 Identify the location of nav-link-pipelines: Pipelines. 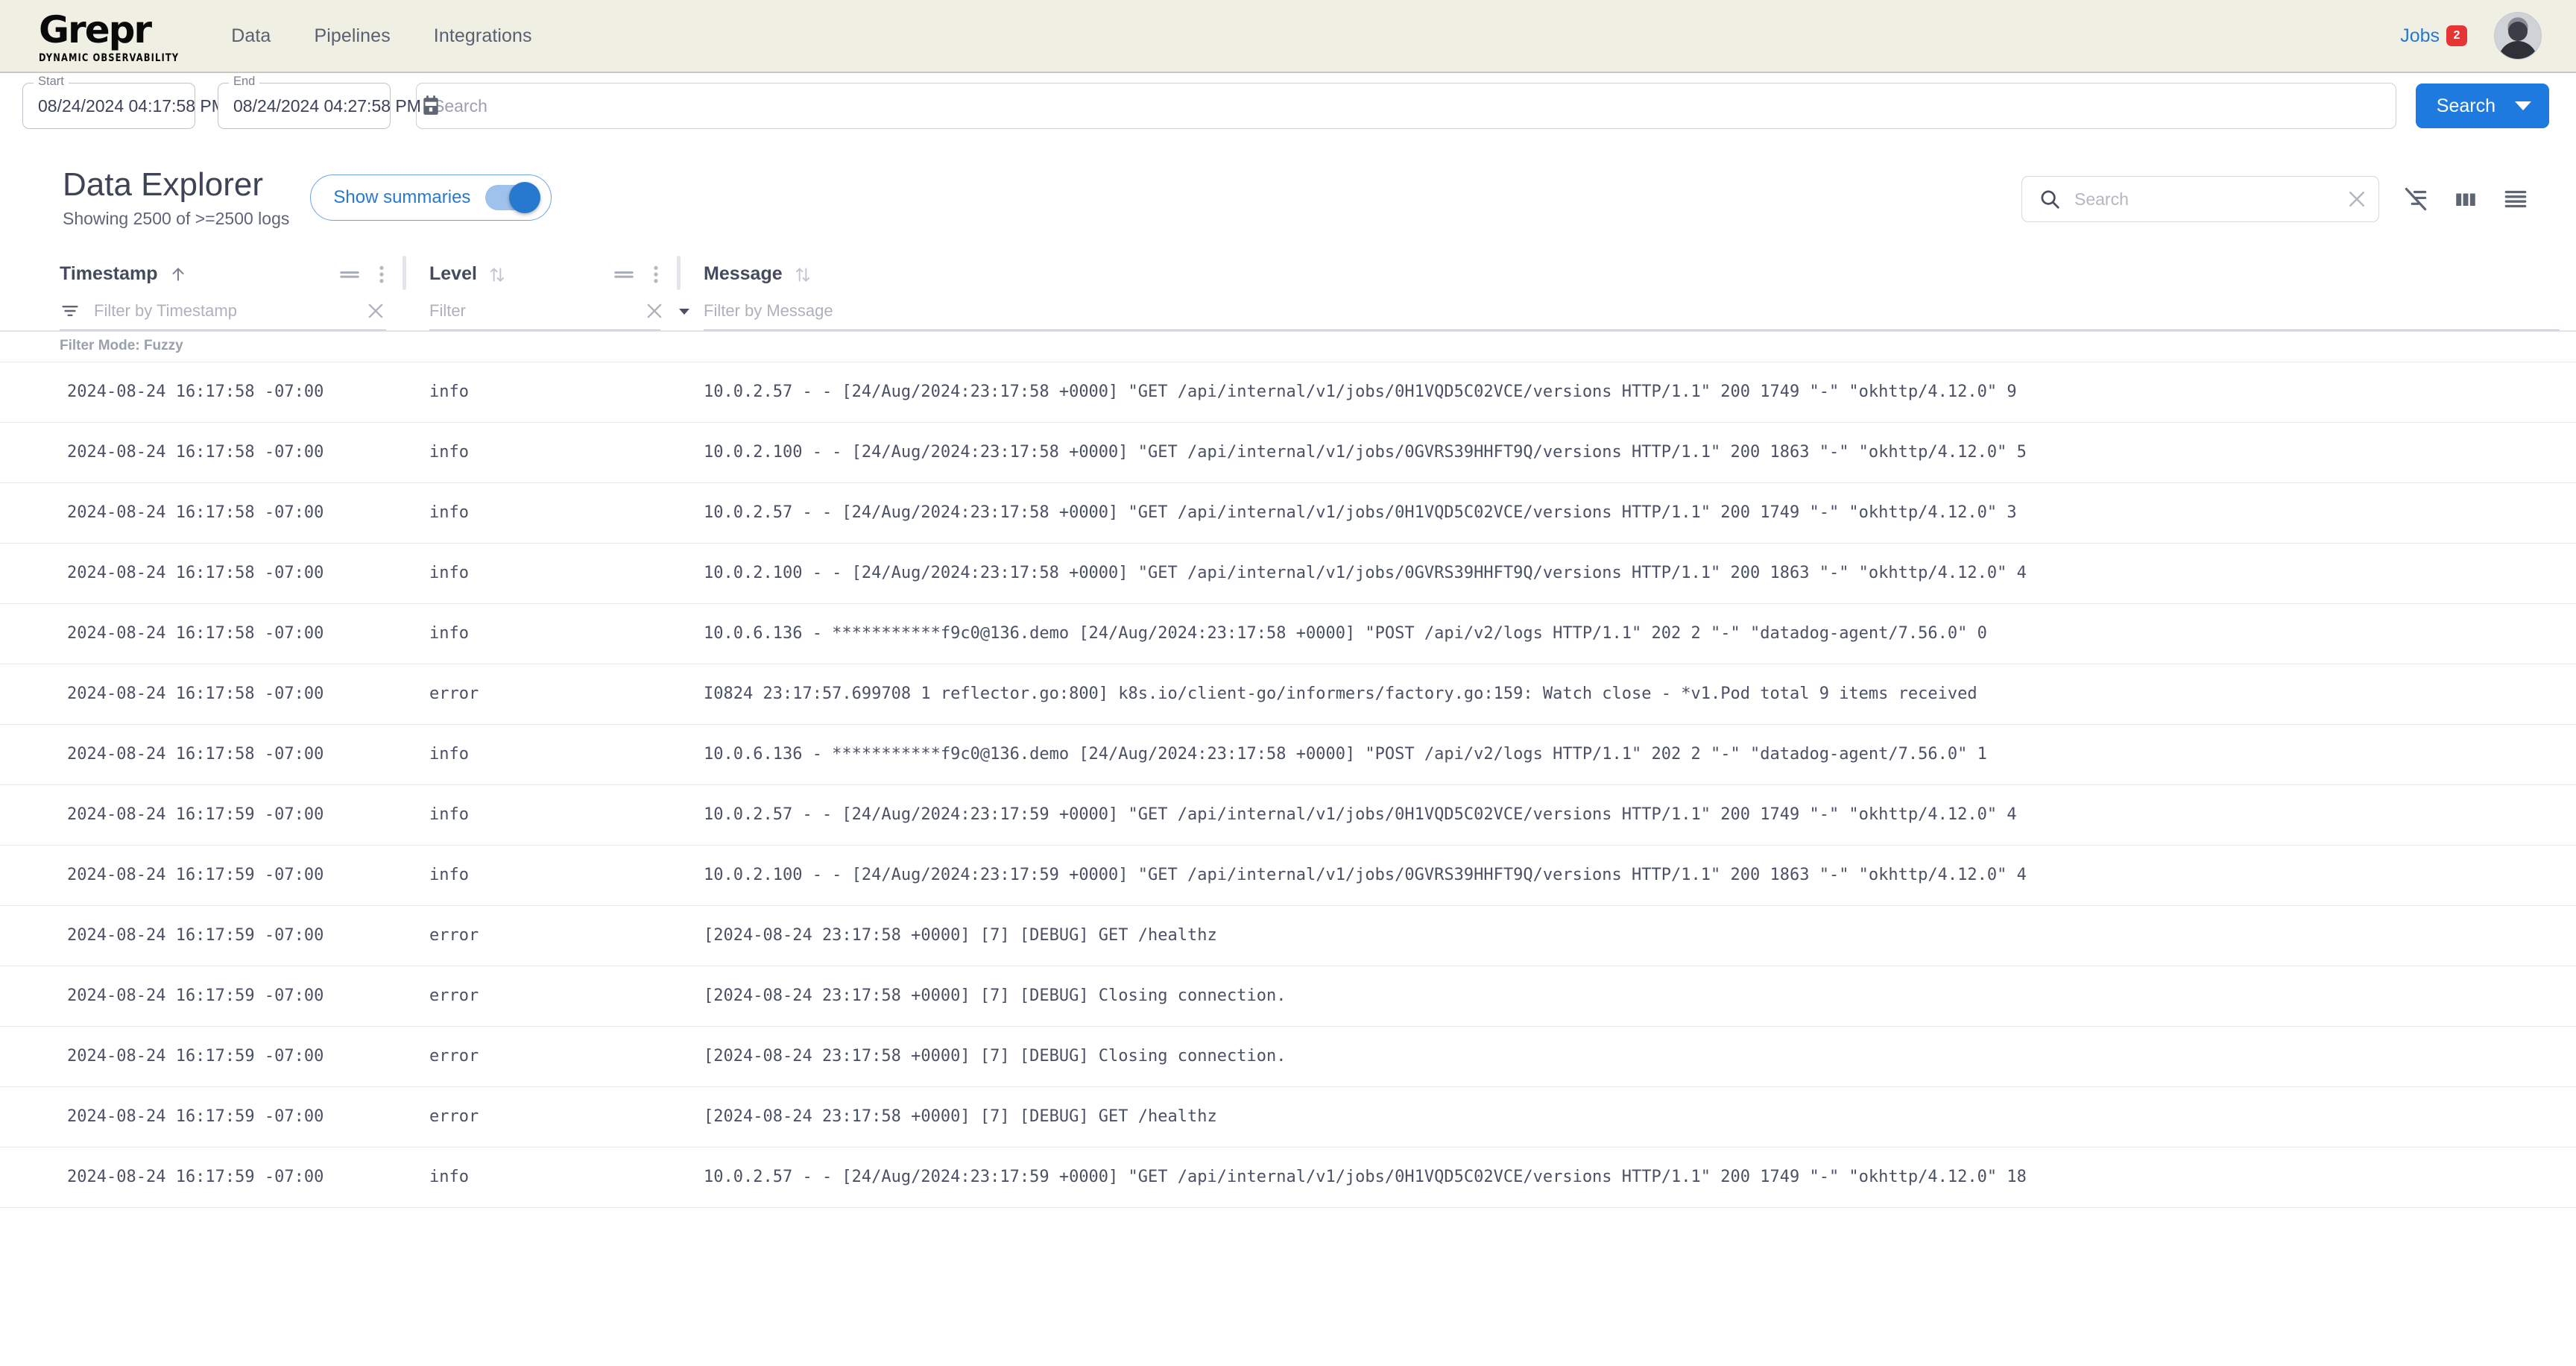
(352, 36).